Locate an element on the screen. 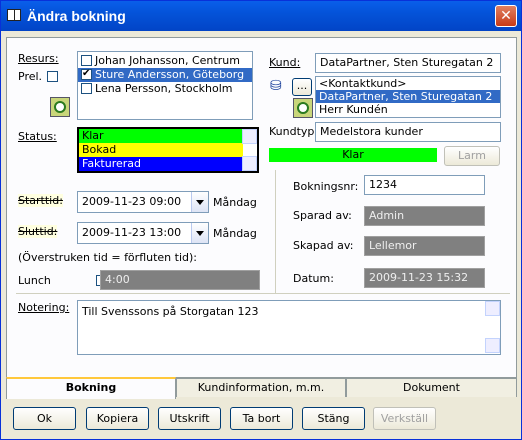 The height and width of the screenshot is (440, 522). contact-item: Herr Kundén is located at coordinates (408, 109).